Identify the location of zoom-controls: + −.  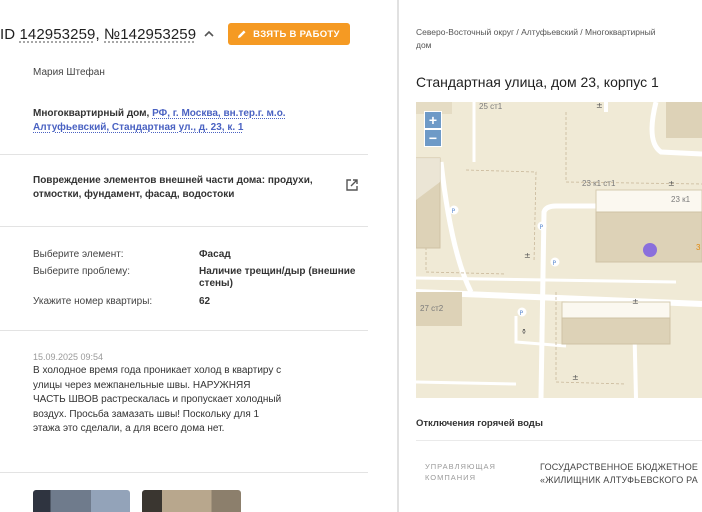
(433, 129).